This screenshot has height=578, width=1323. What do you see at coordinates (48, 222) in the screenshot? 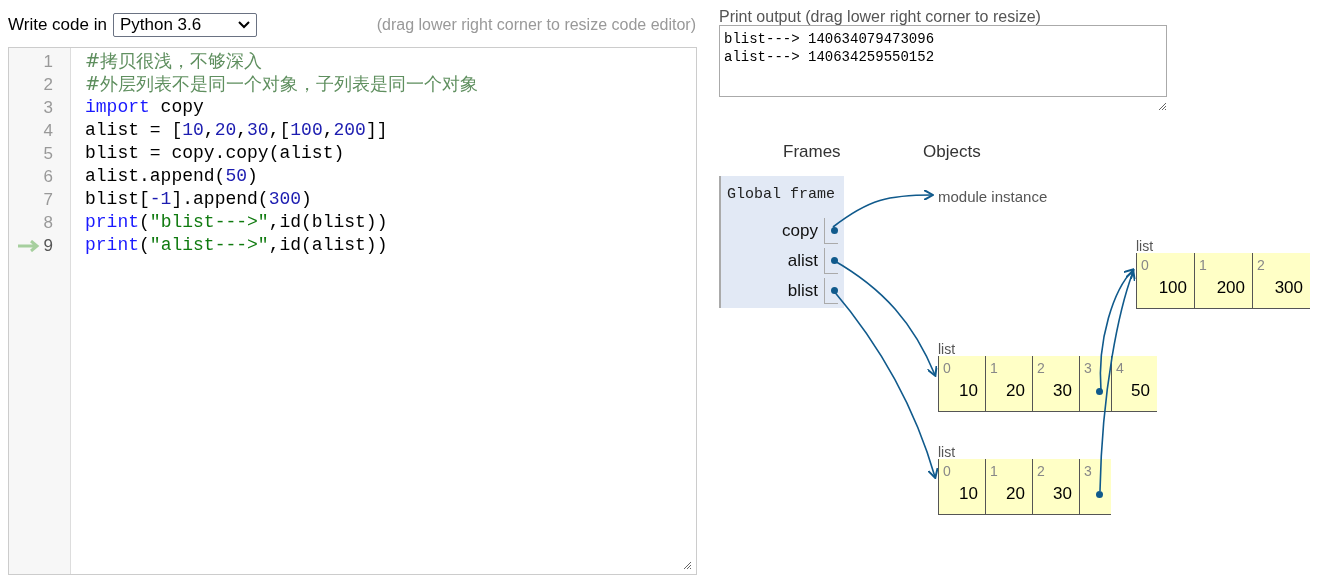
I see `line-number: 8` at bounding box center [48, 222].